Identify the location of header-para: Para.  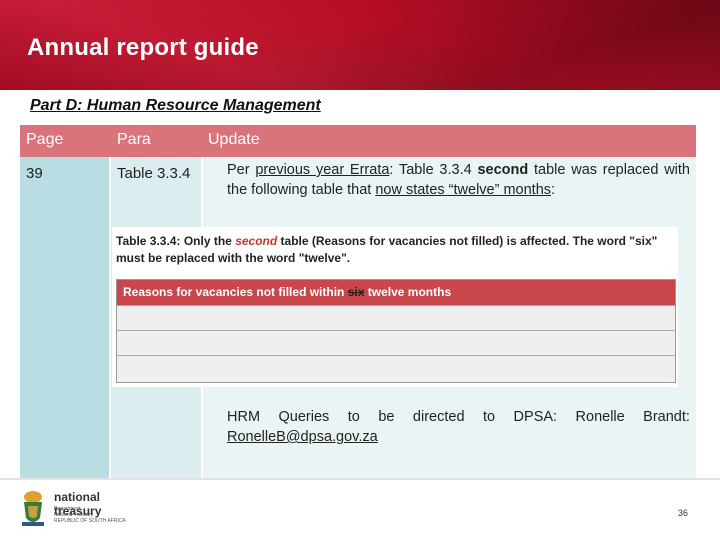
(134, 139).